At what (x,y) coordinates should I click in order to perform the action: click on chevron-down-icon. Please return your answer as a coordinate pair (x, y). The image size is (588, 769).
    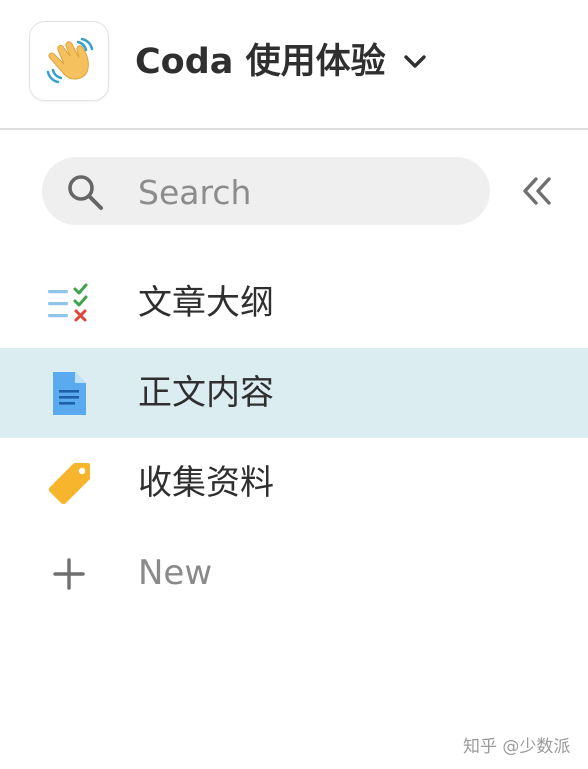
    Looking at the image, I should click on (415, 62).